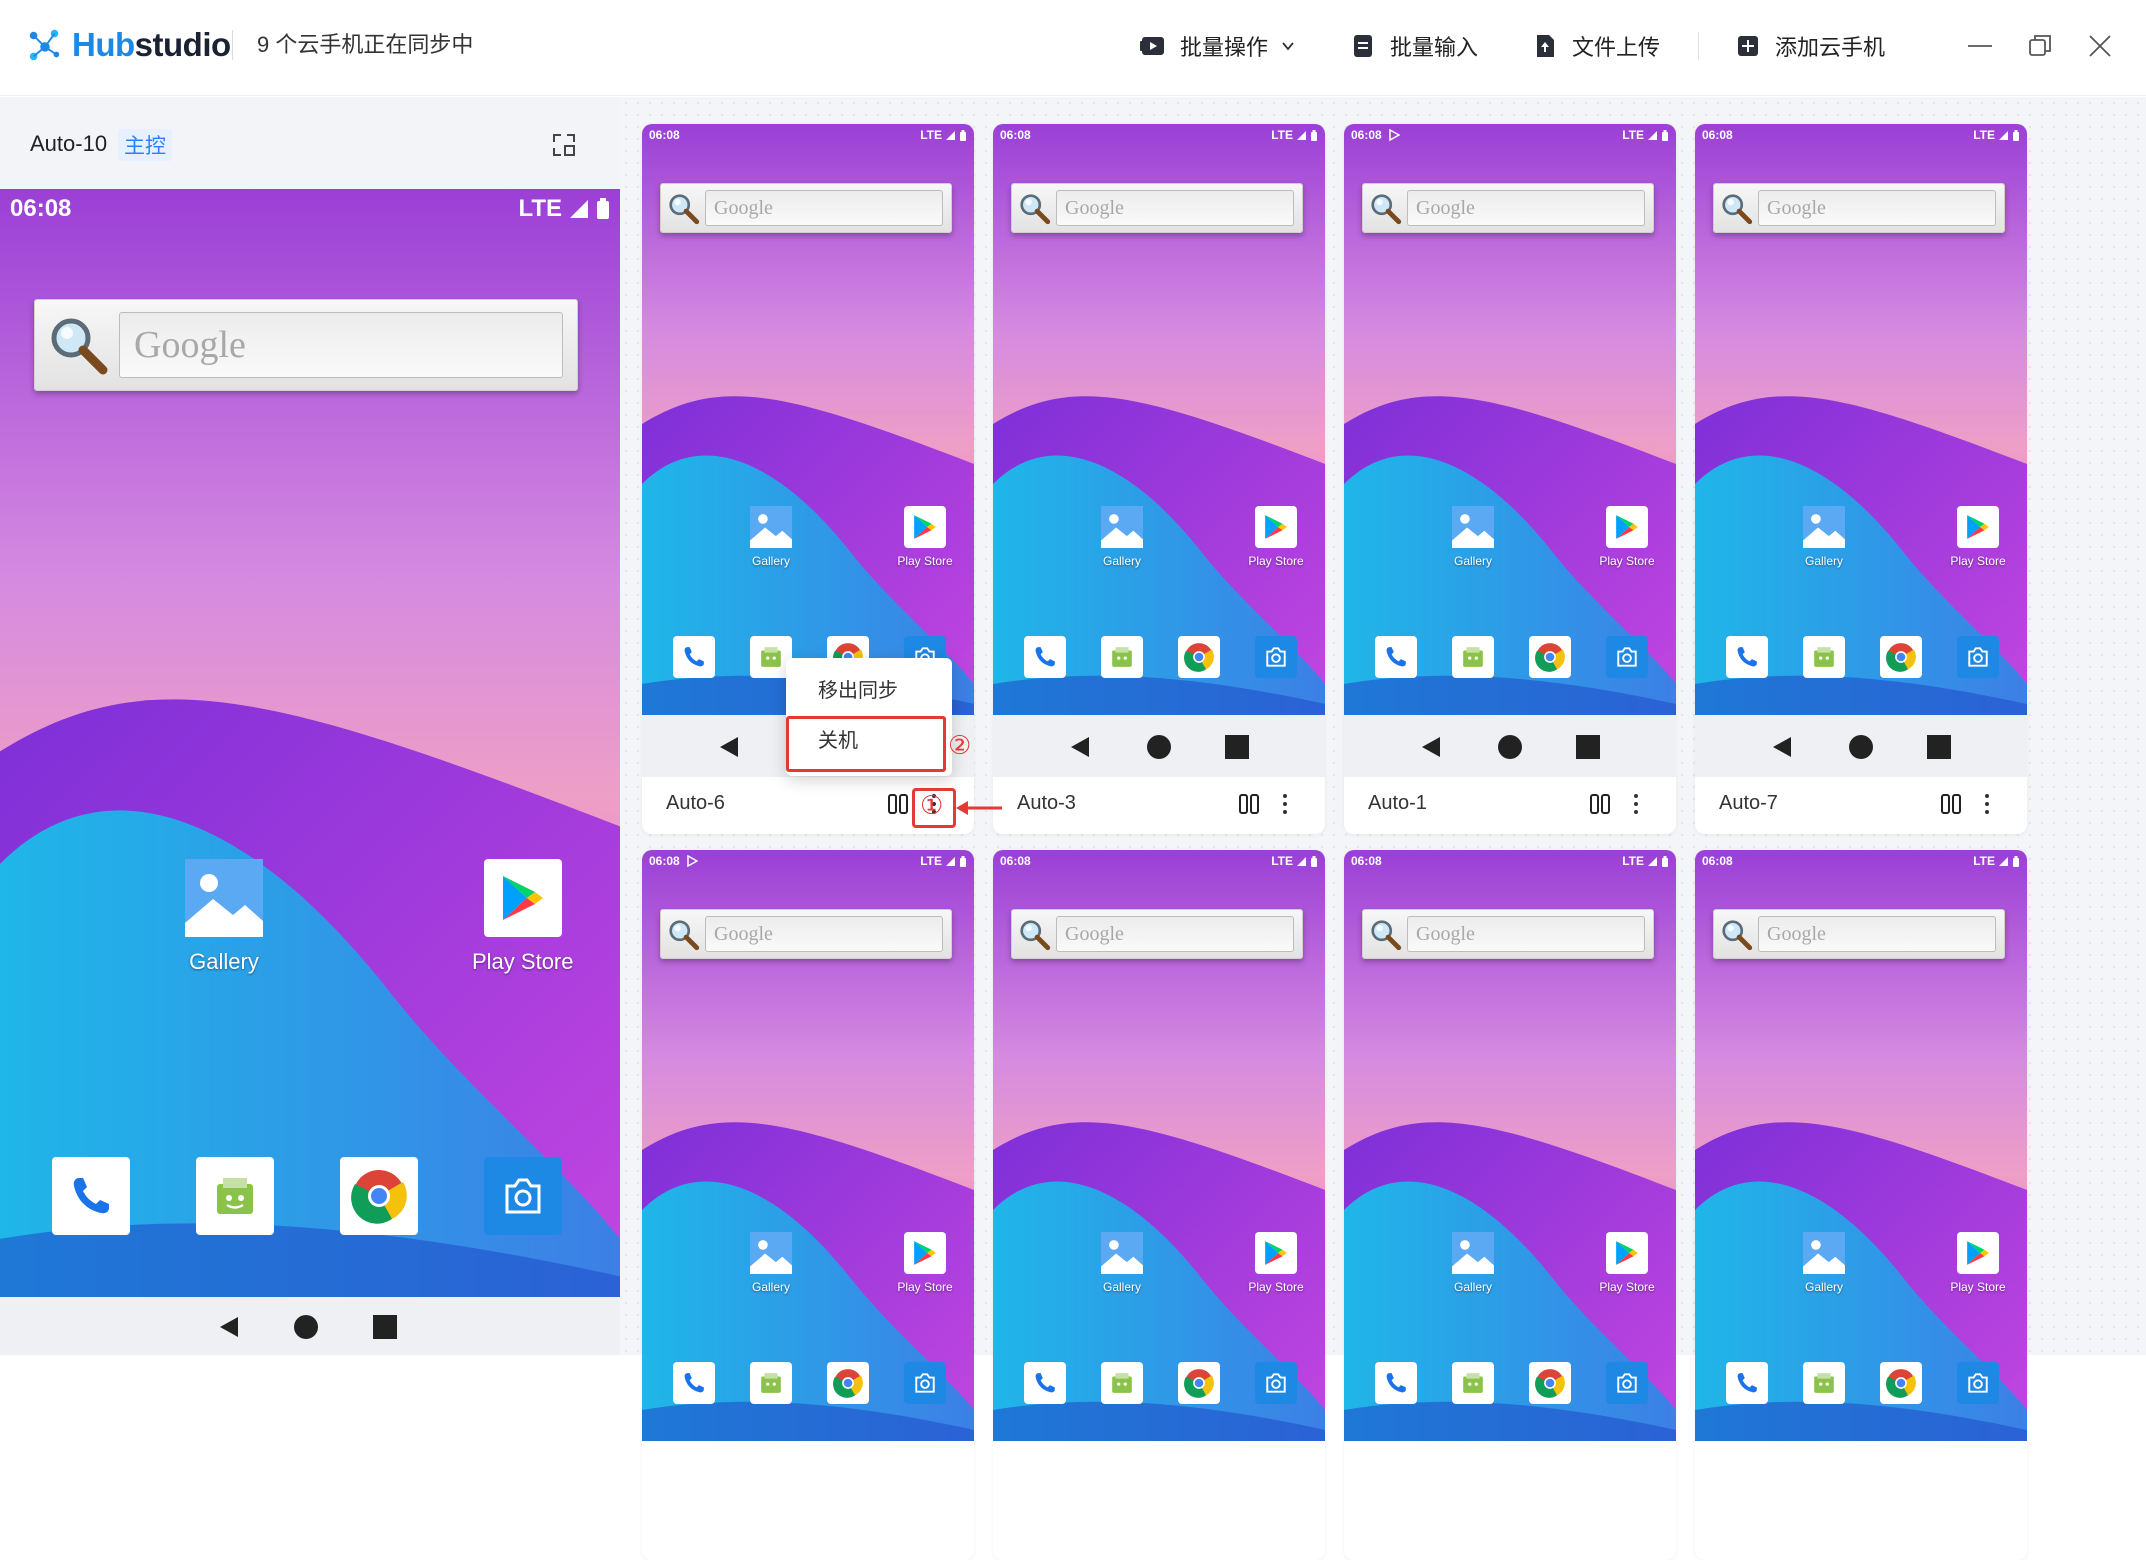 This screenshot has width=2146, height=1560. Describe the element at coordinates (1596, 46) in the screenshot. I see `file-upload-button: 文件上传` at that location.